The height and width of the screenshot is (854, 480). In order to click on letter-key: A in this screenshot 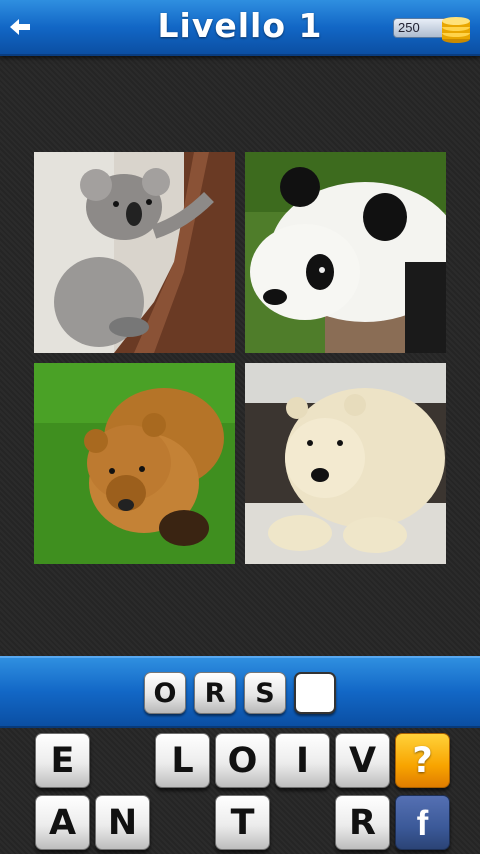, I will do `click(62, 822)`.